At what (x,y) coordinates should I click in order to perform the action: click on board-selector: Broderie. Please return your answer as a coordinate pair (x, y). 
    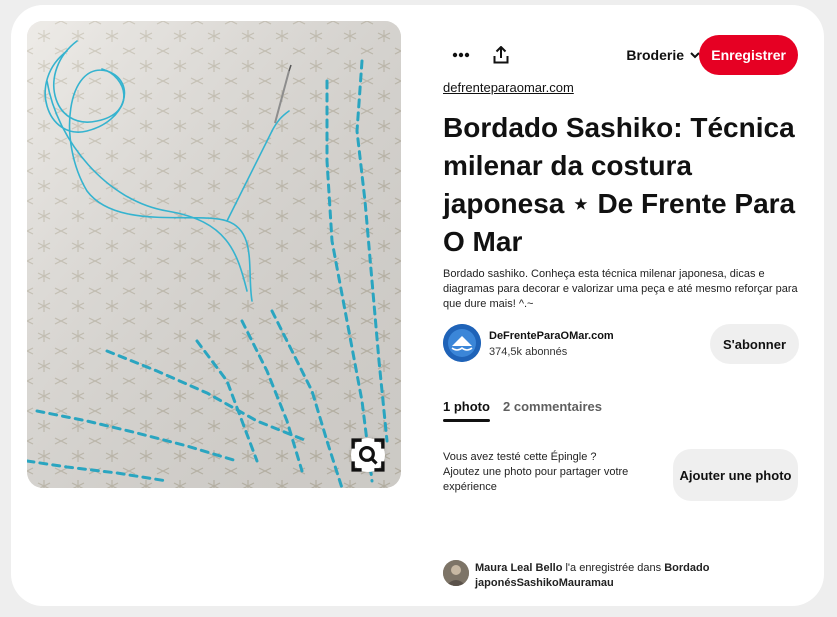
    Looking at the image, I should click on (663, 55).